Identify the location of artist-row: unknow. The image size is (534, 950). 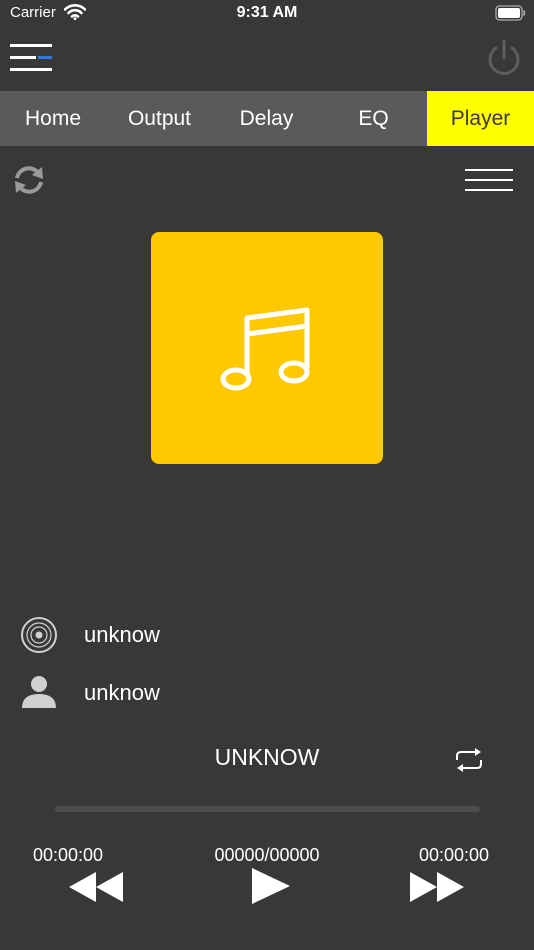
(267, 694).